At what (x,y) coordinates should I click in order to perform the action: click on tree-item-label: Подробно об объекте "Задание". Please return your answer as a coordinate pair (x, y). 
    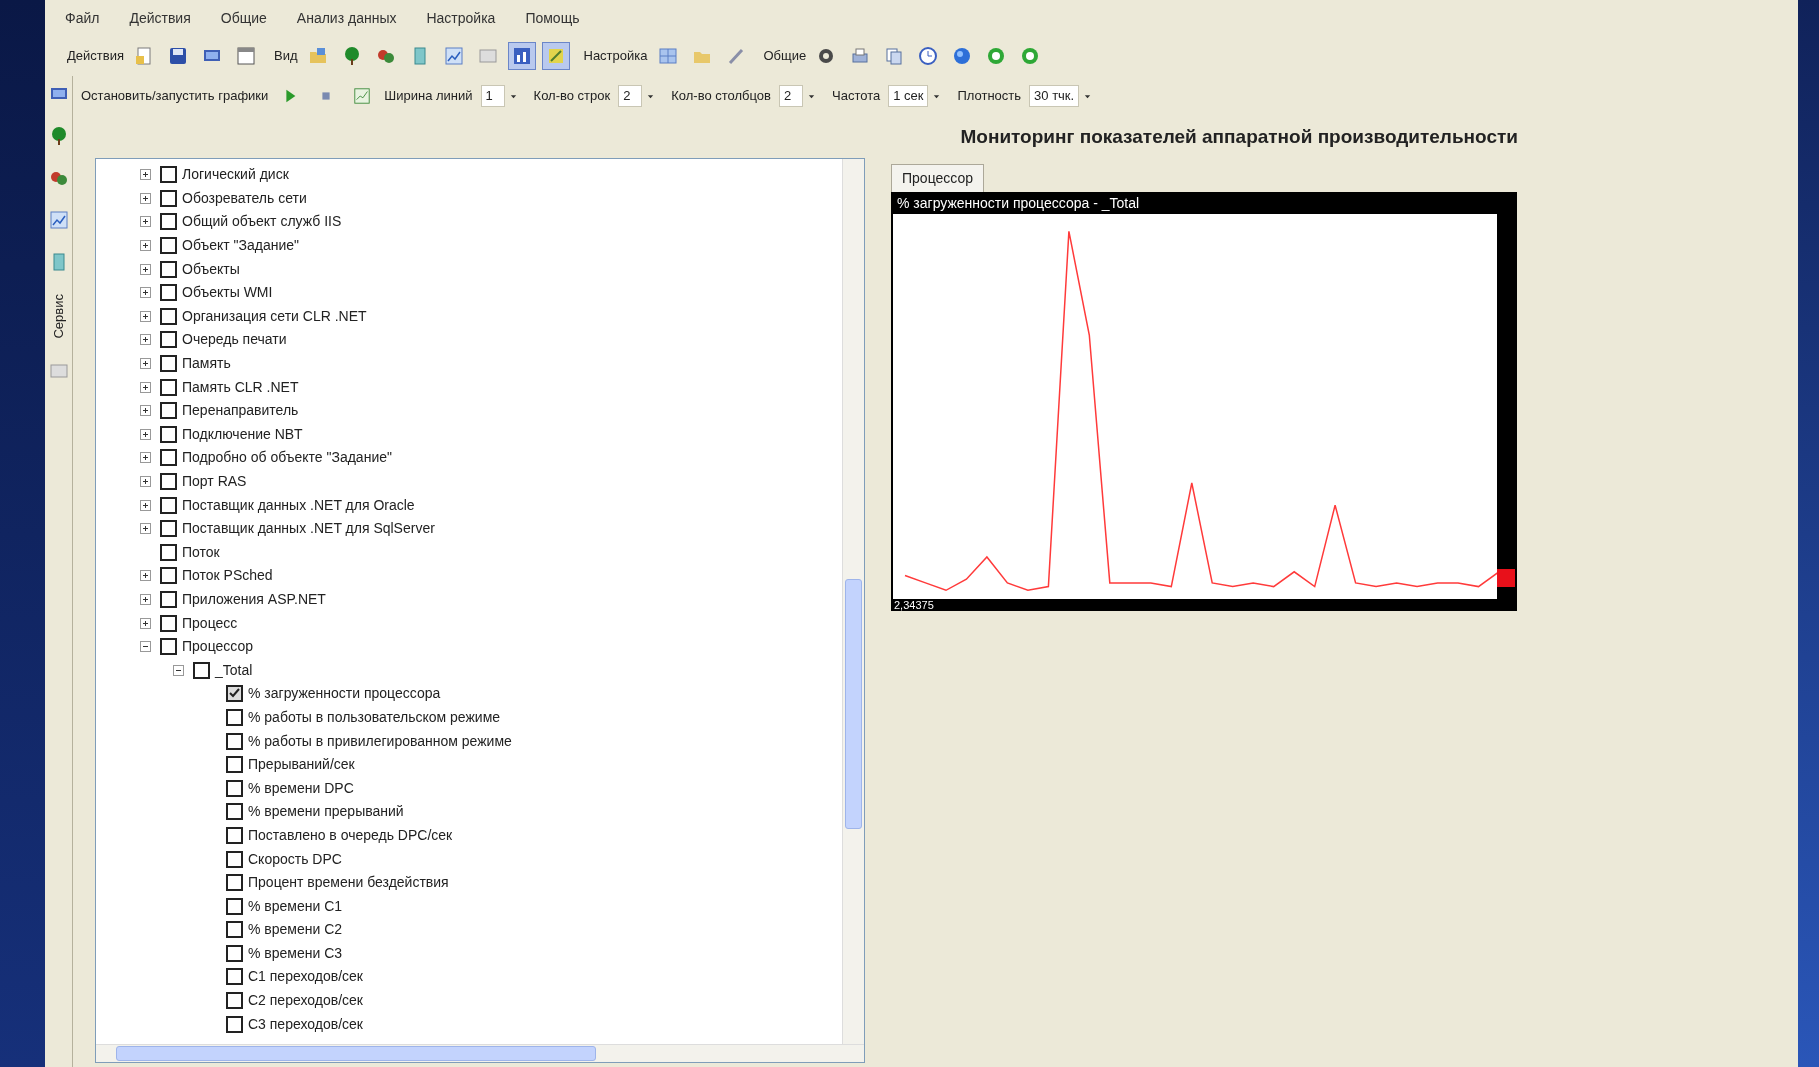
    Looking at the image, I should click on (287, 458).